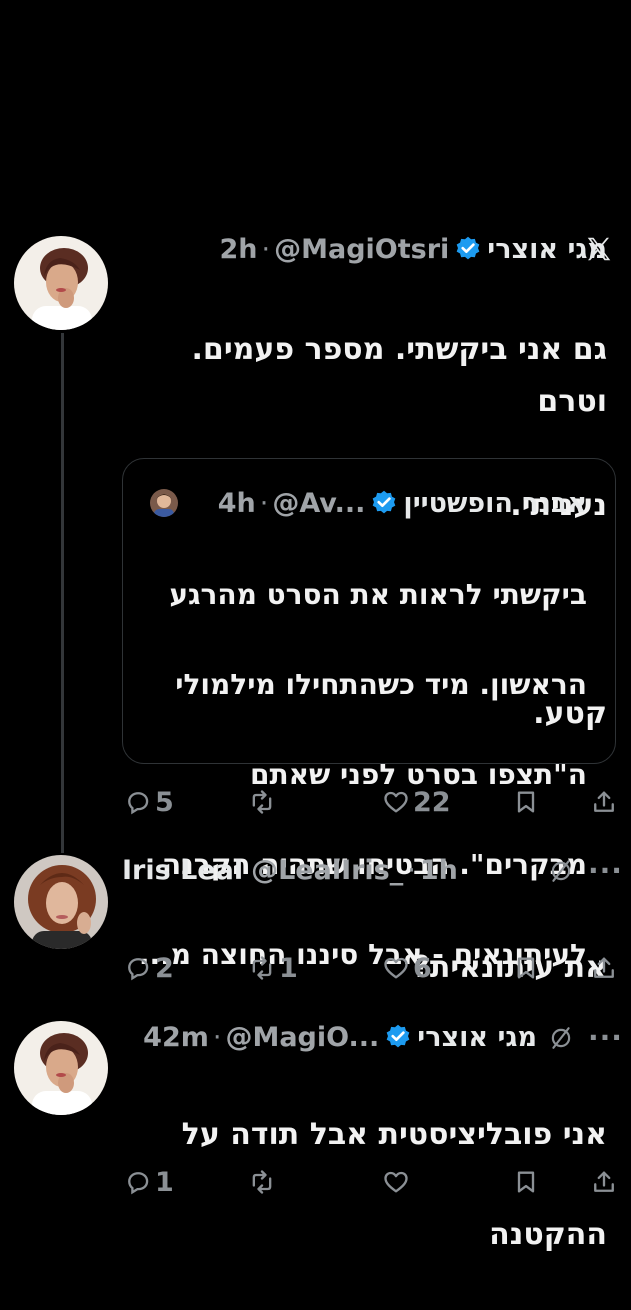 The height and width of the screenshot is (1310, 631). Describe the element at coordinates (381, 684) in the screenshot. I see `quote-text-line: הראשון. מיד כשהתחילו מילמולי` at that location.